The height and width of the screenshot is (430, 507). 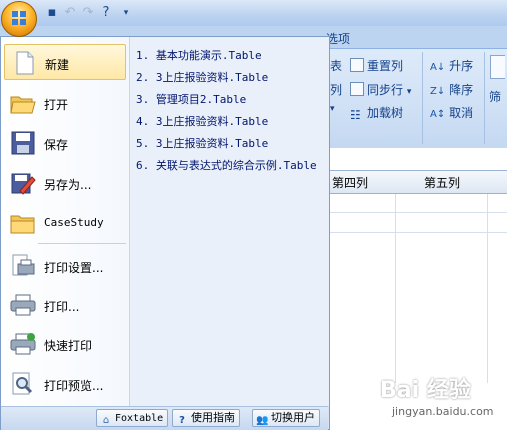 I want to click on switch-user-button: 👥 切换用户, so click(x=286, y=418).